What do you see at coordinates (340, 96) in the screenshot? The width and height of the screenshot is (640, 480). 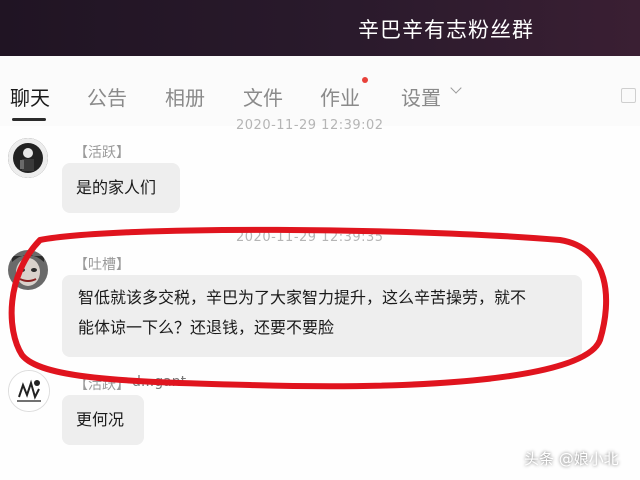 I see `tab-homework: 作业` at bounding box center [340, 96].